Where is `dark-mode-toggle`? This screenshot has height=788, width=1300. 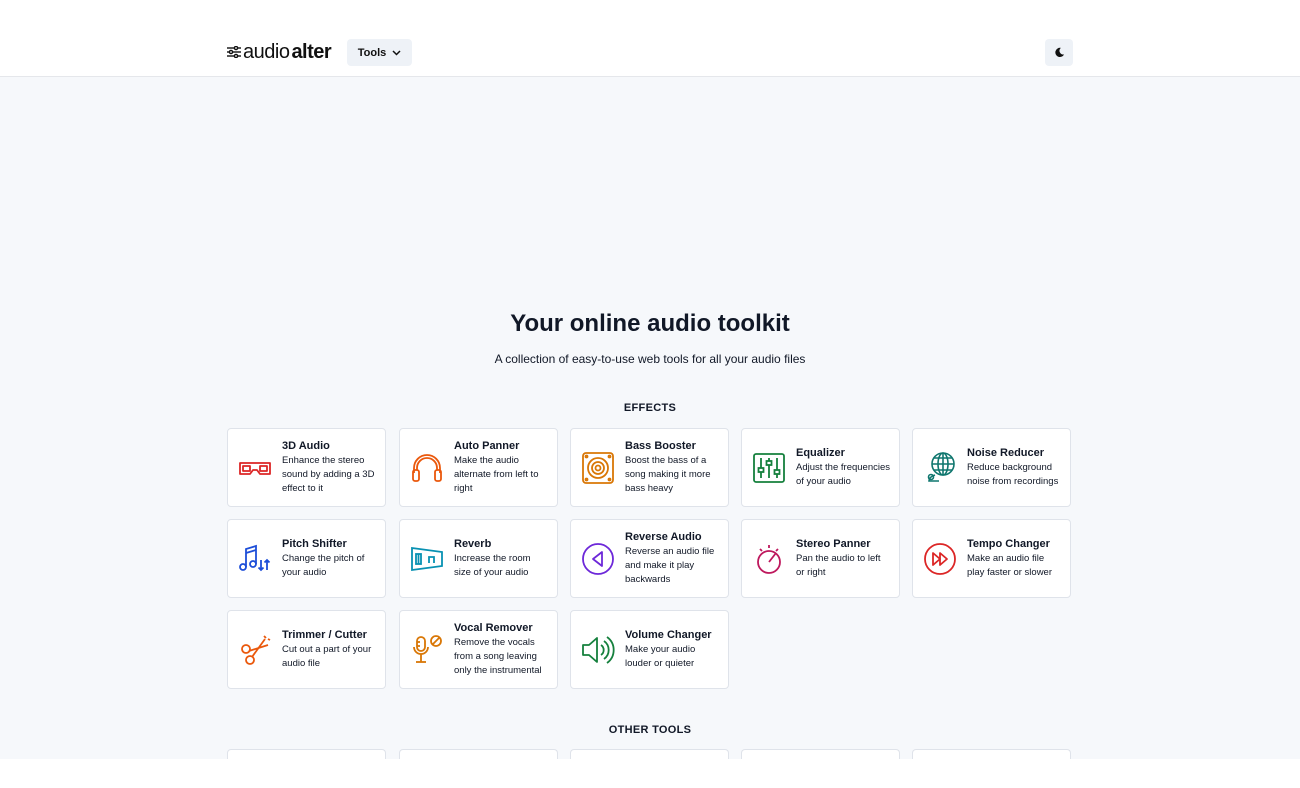 dark-mode-toggle is located at coordinates (1059, 52).